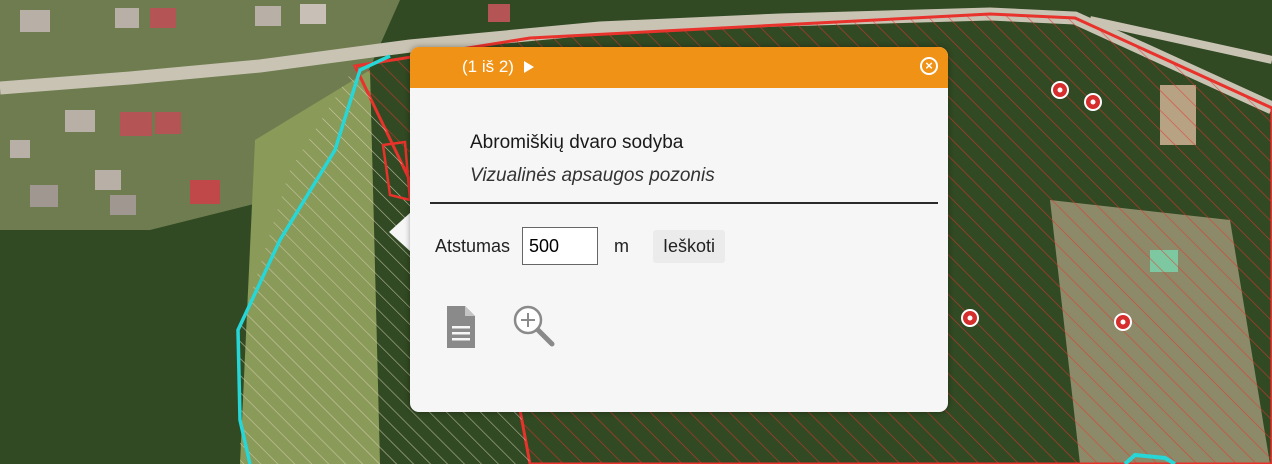 This screenshot has height=464, width=1272. Describe the element at coordinates (488, 66) in the screenshot. I see `pager-label: (1 iš 2)` at that location.